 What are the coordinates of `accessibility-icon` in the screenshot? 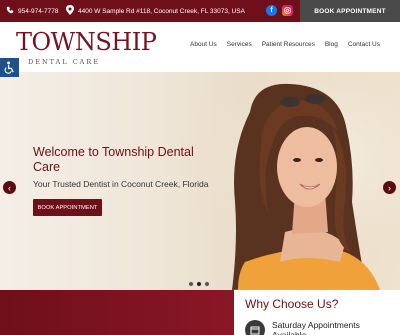 It's located at (9, 67).